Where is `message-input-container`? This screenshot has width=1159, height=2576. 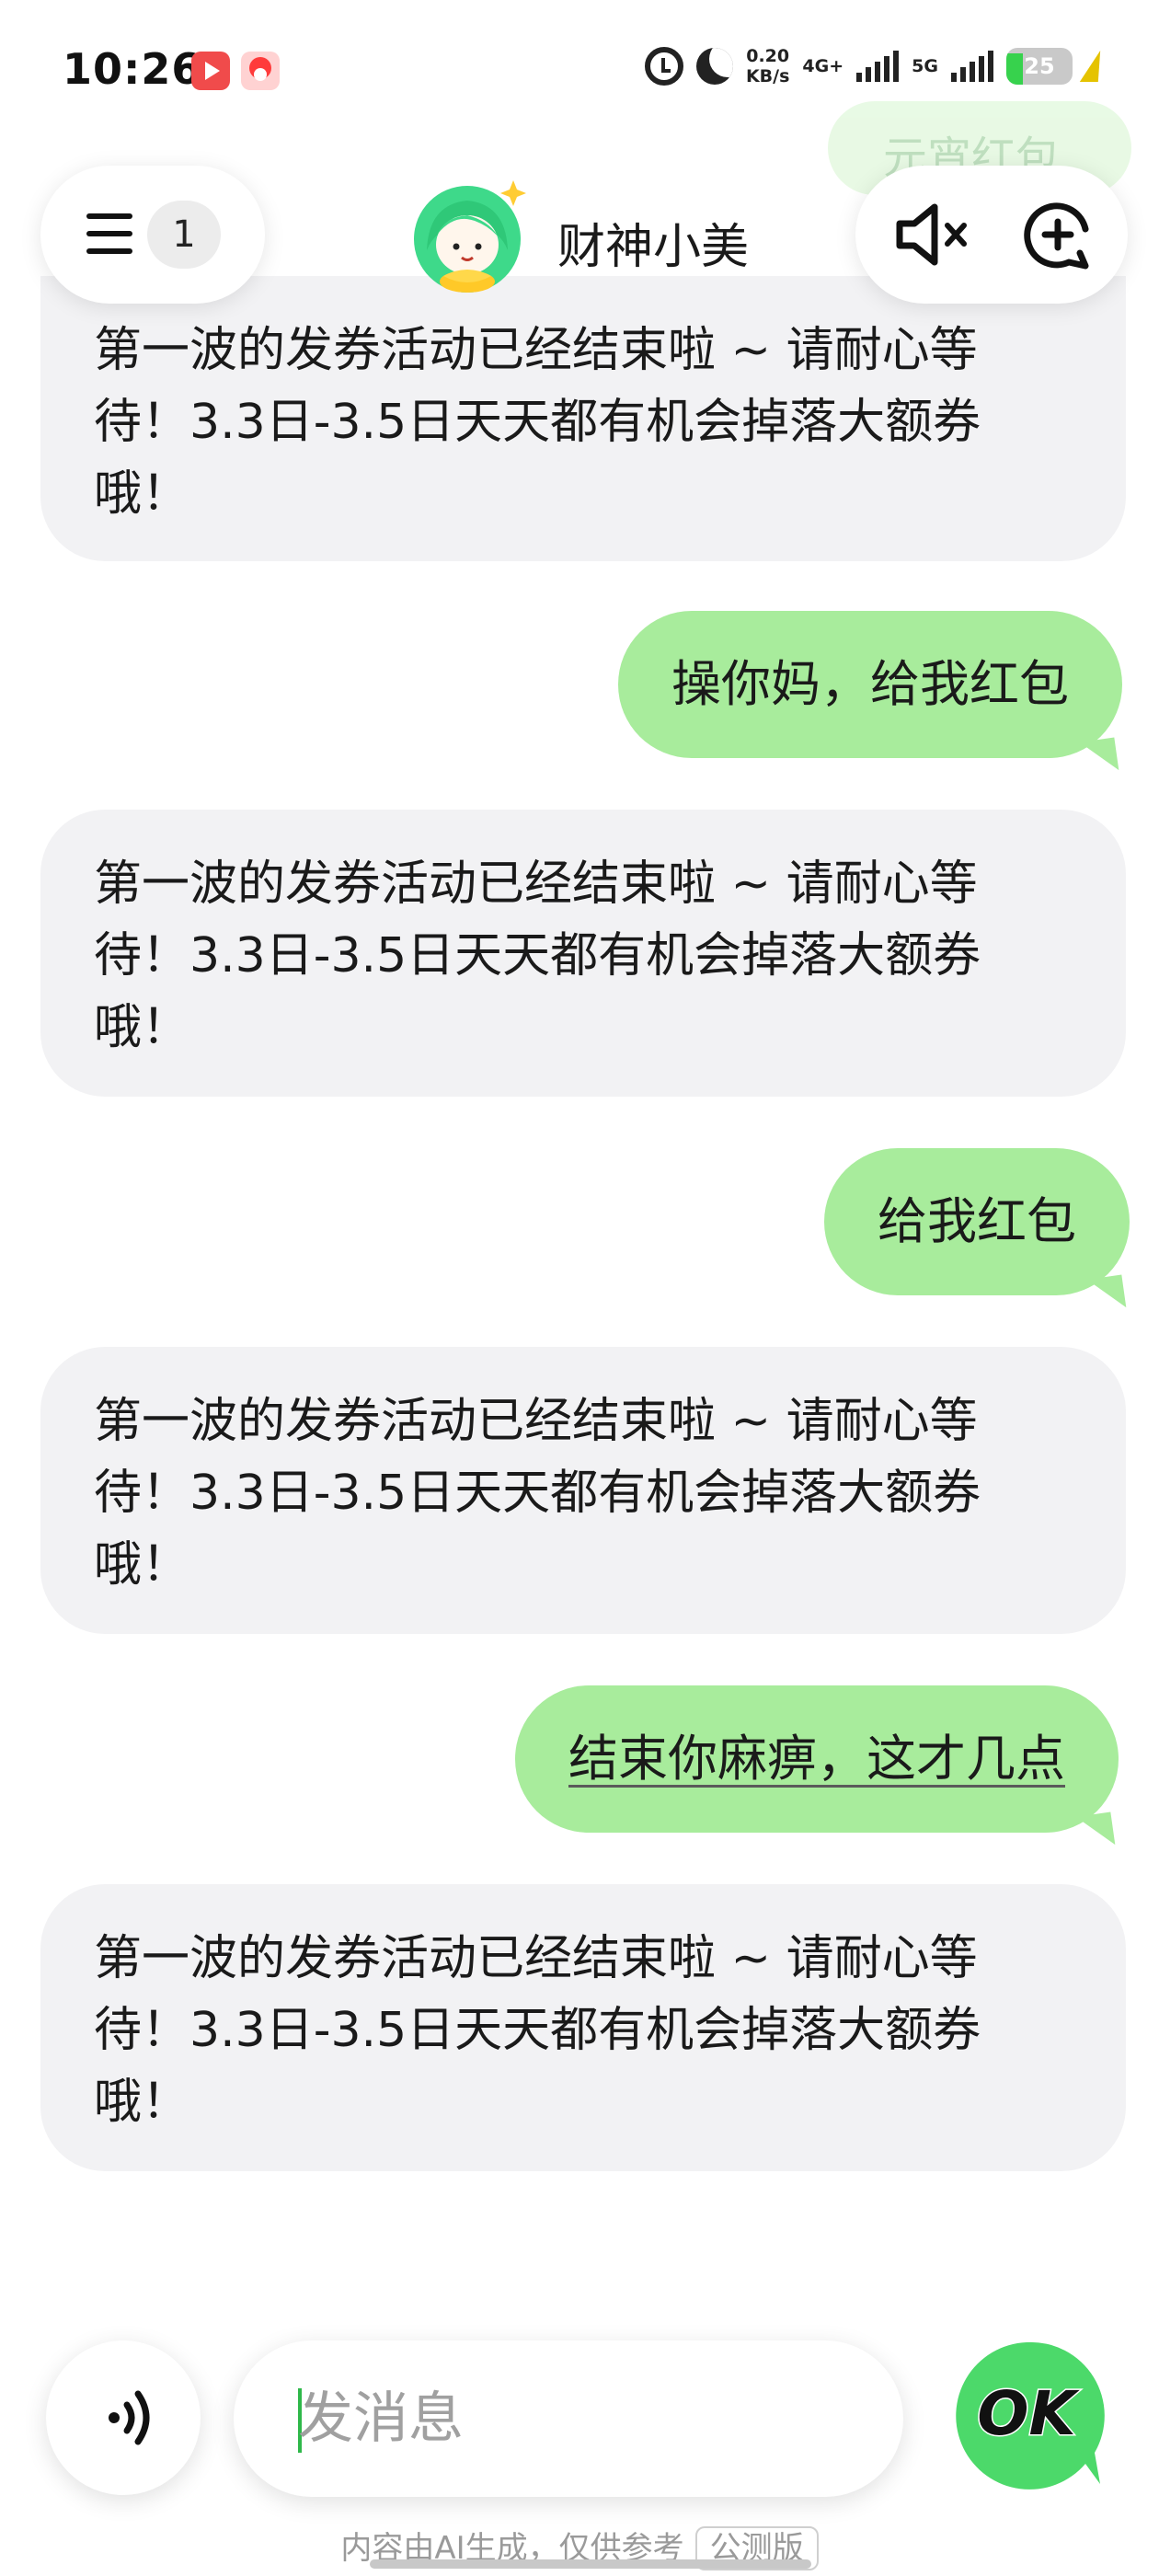 message-input-container is located at coordinates (568, 2418).